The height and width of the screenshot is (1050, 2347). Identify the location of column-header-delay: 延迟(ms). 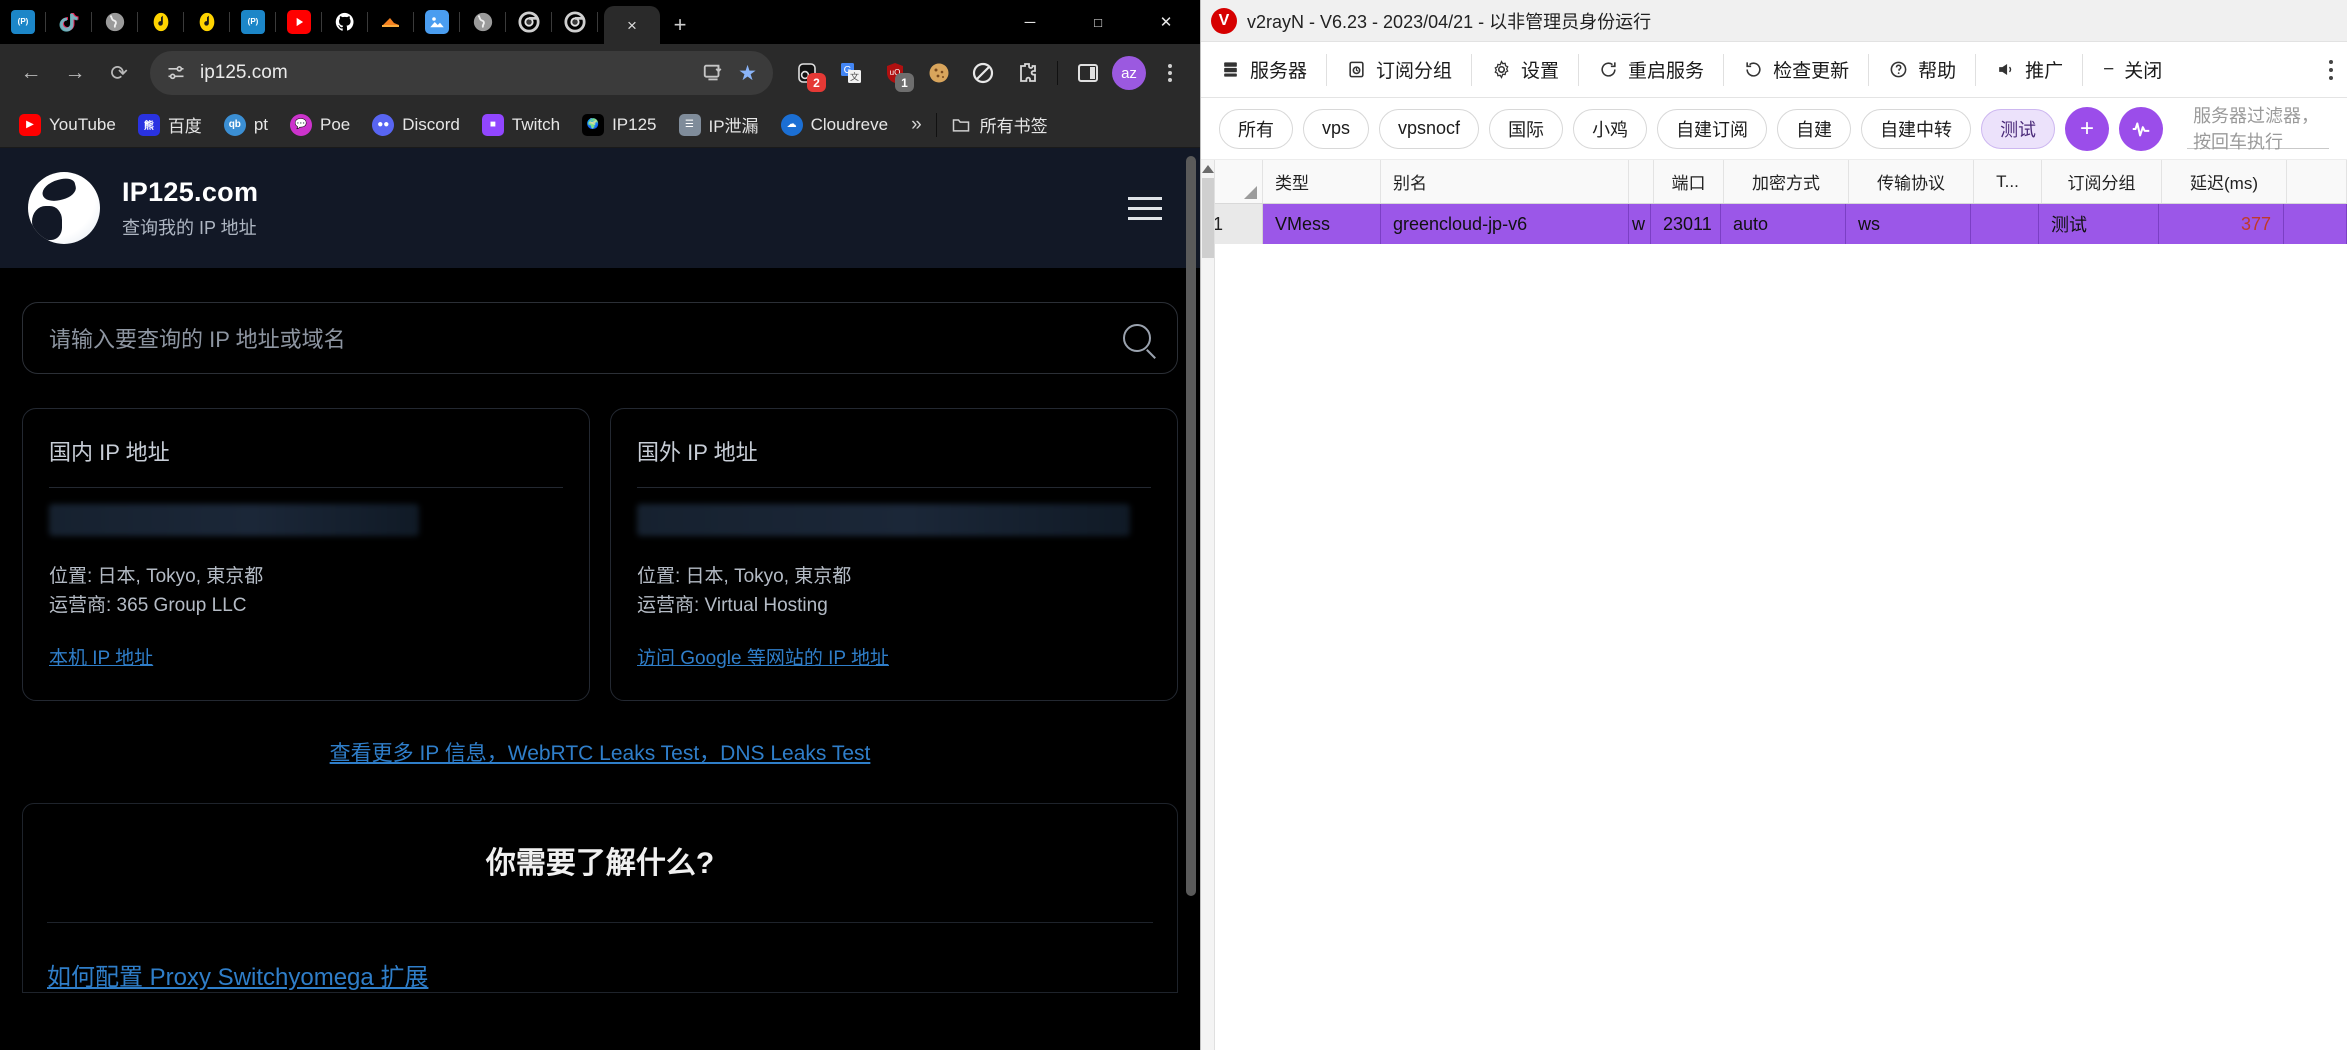
(2224, 181).